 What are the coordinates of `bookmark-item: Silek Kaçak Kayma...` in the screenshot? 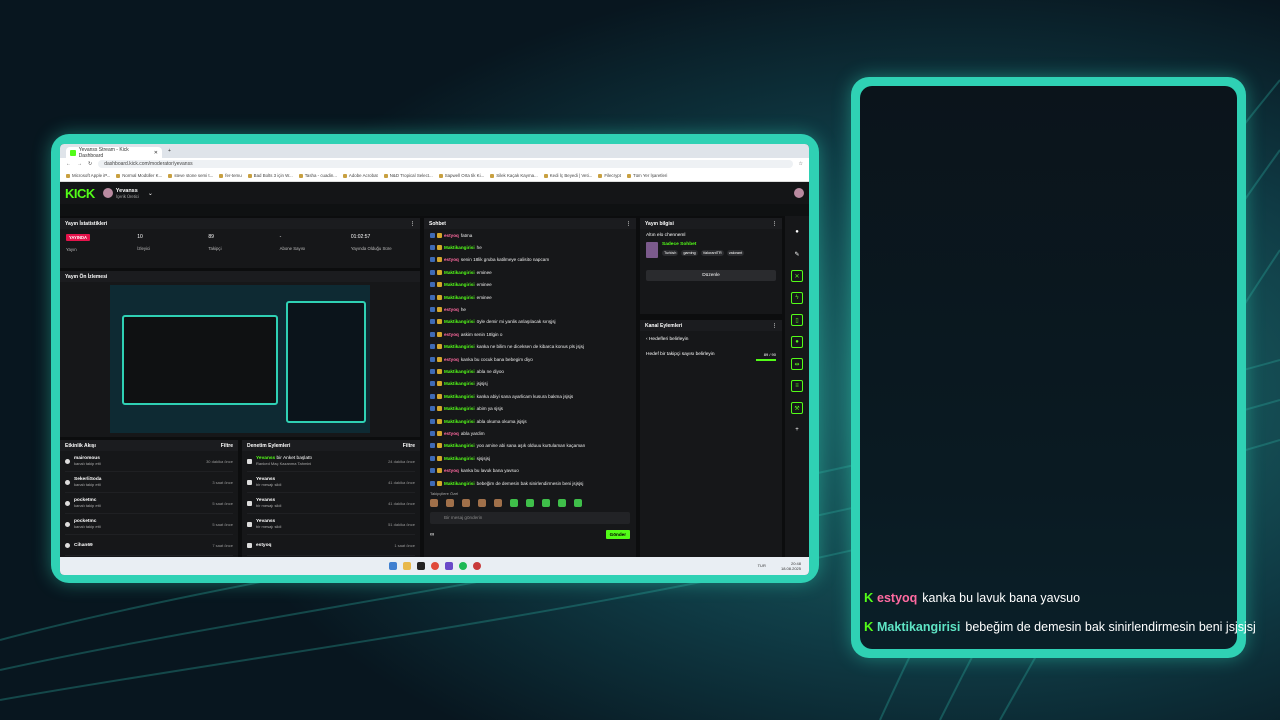 It's located at (513, 175).